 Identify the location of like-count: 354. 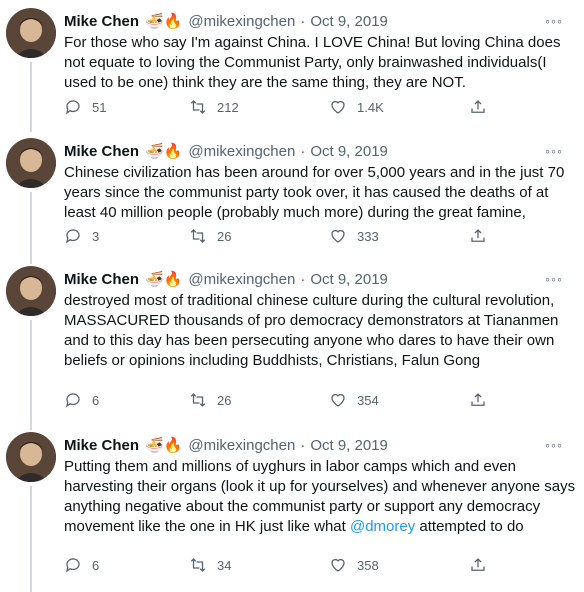
(368, 400).